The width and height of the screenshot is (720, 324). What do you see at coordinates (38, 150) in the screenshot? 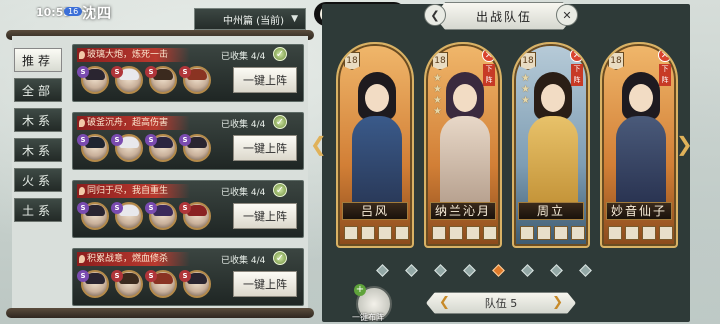
I see `tab-wood-2: 木系` at bounding box center [38, 150].